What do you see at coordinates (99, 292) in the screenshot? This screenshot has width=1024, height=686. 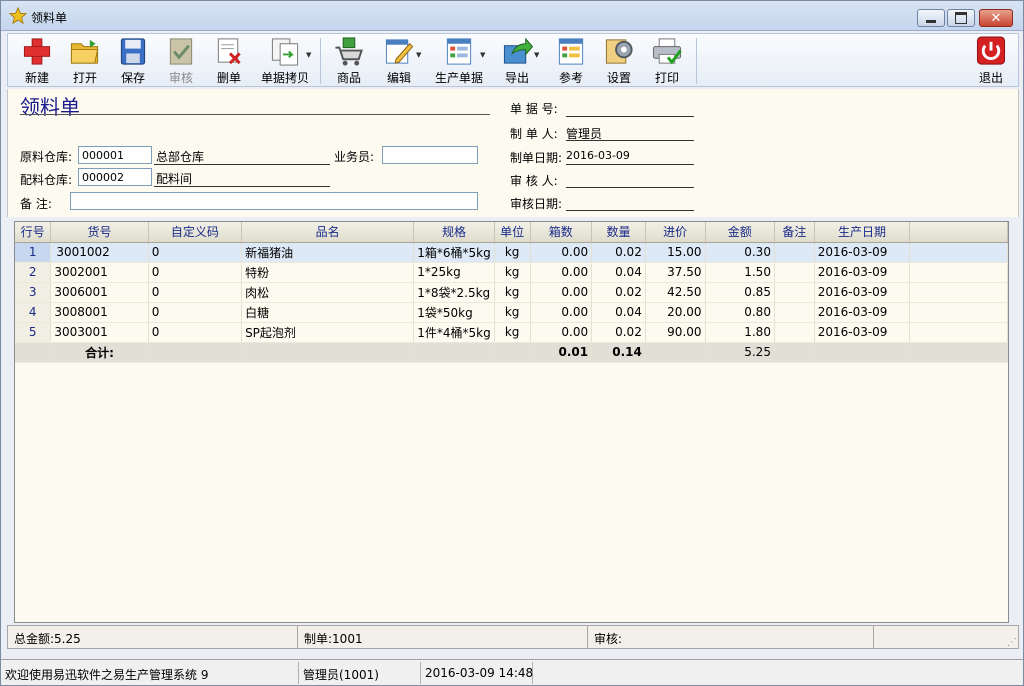 I see `cell-code: 3006001` at bounding box center [99, 292].